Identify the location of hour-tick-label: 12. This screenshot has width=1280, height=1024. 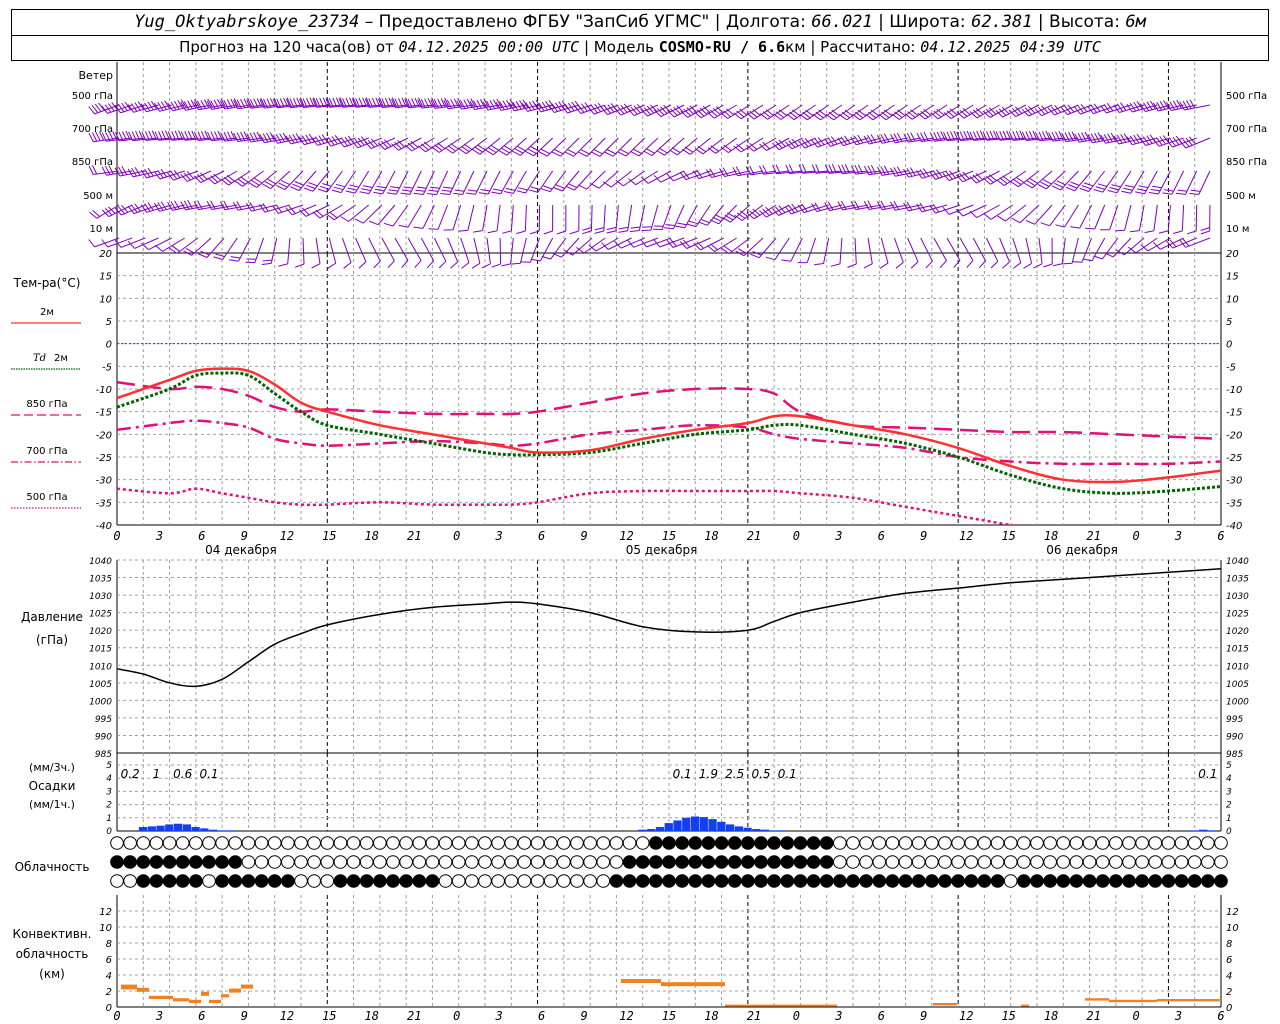
(287, 536).